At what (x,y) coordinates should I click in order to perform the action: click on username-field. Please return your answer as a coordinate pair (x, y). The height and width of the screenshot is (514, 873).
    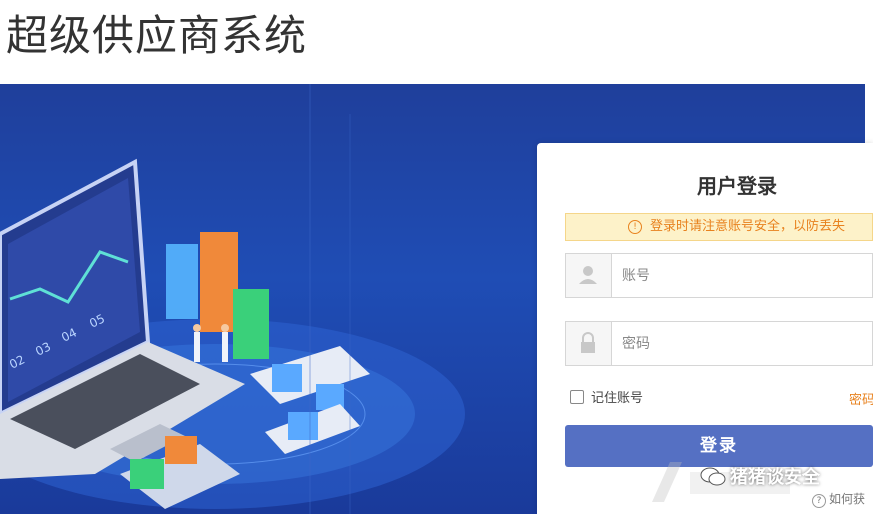
    Looking at the image, I should click on (719, 275).